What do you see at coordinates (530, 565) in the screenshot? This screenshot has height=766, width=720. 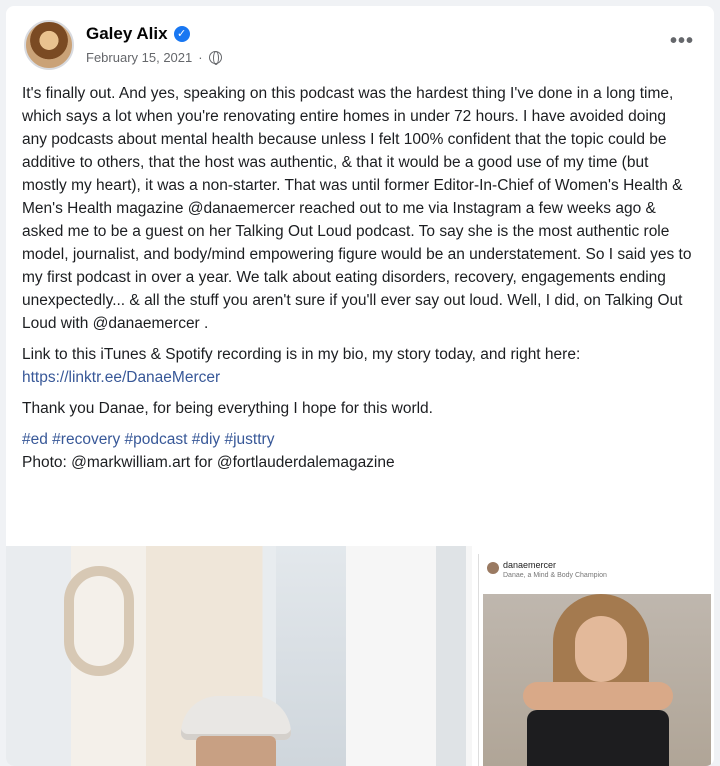 I see `embedded-username: danaemercer` at bounding box center [530, 565].